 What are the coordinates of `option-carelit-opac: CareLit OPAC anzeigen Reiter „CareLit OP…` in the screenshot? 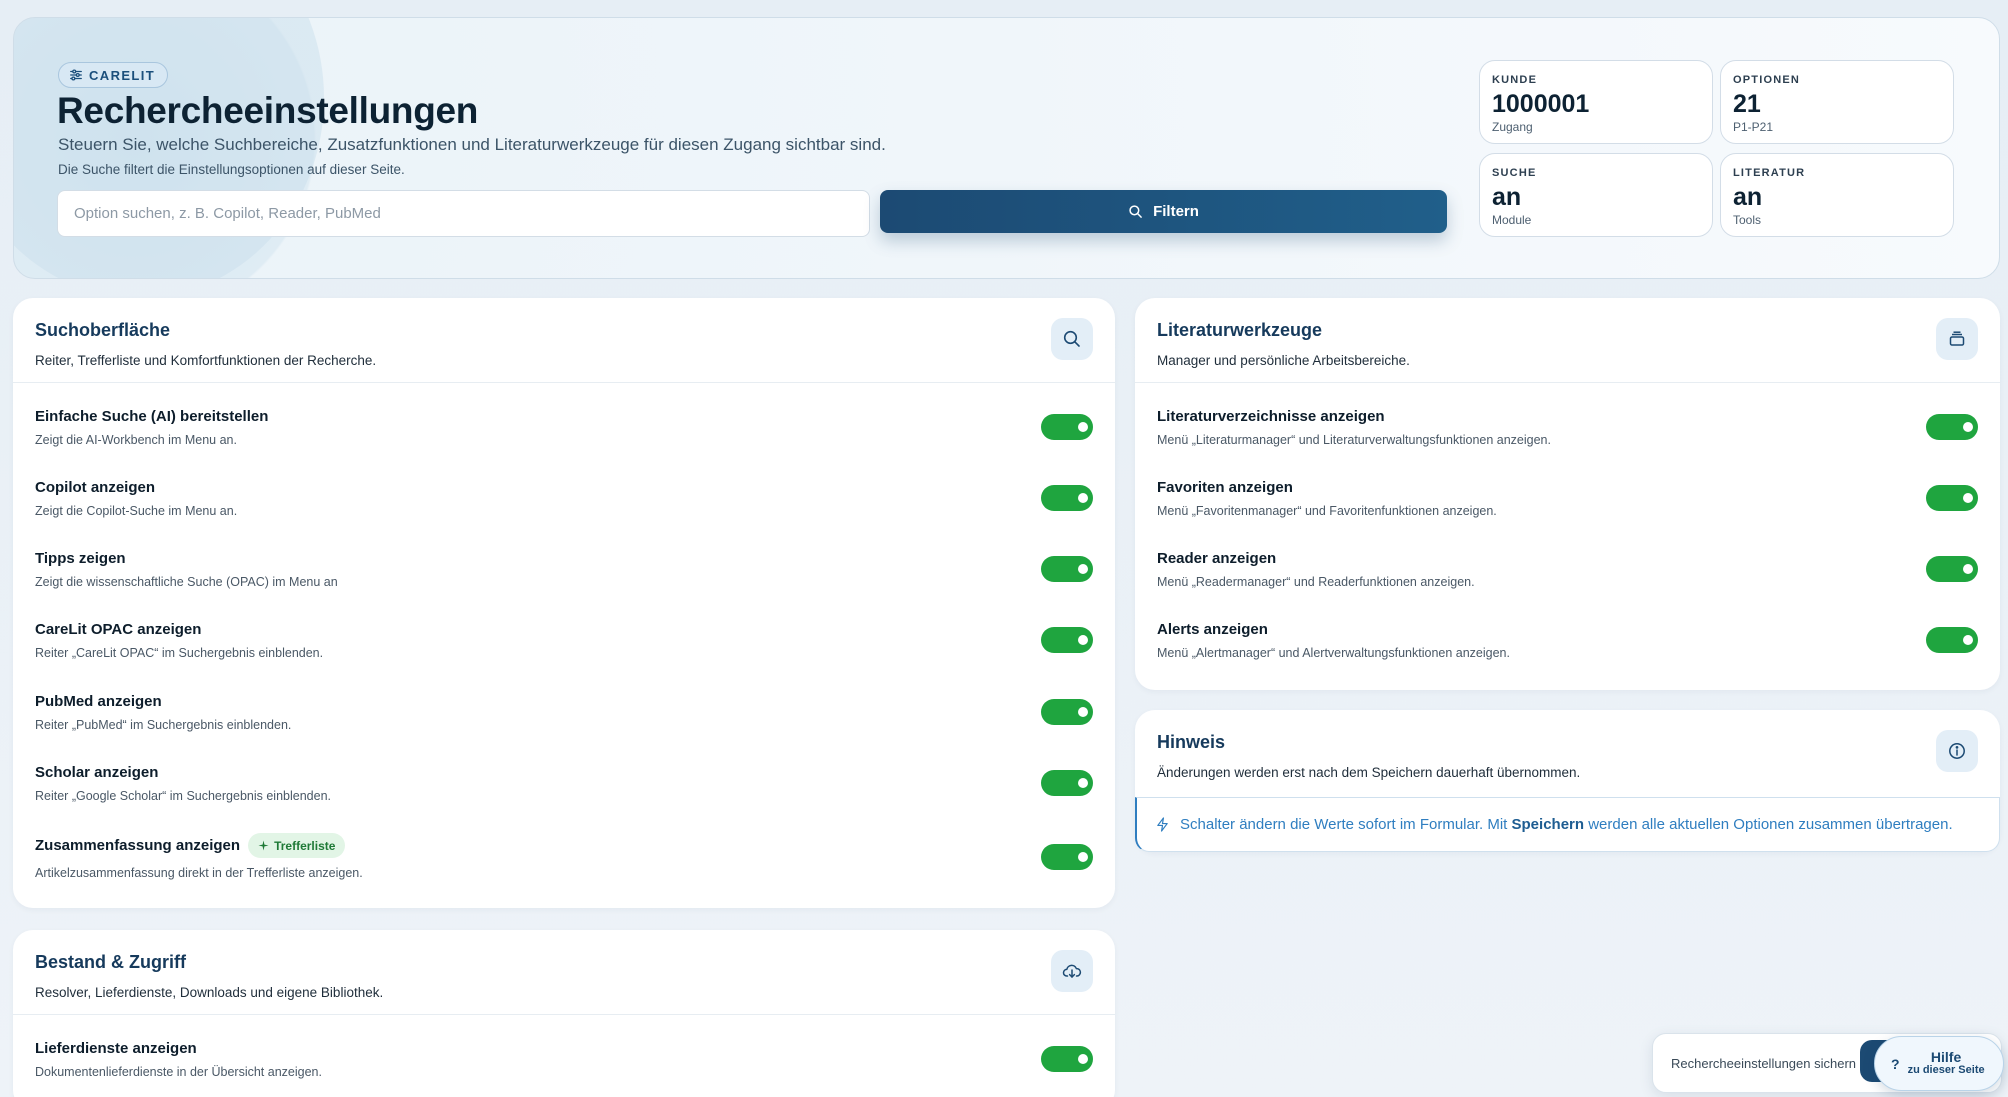 It's located at (564, 651).